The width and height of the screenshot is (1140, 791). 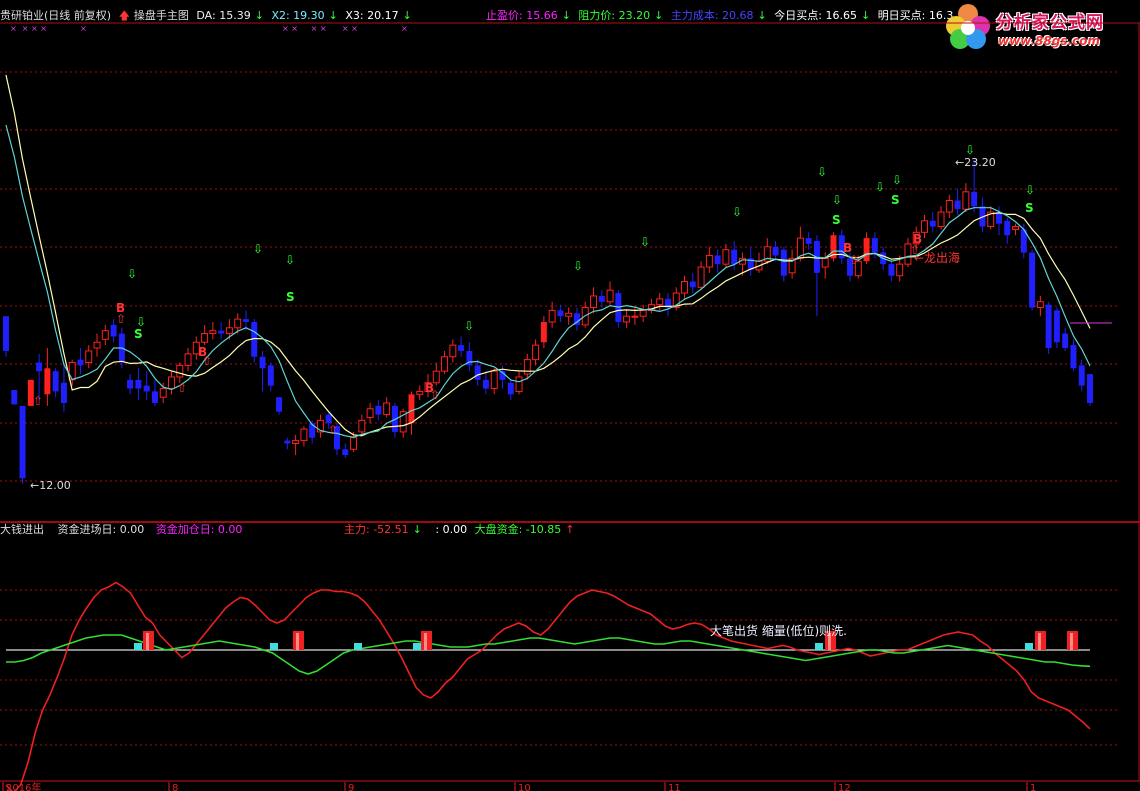 I want to click on x-axis-label: 10, so click(x=524, y=787).